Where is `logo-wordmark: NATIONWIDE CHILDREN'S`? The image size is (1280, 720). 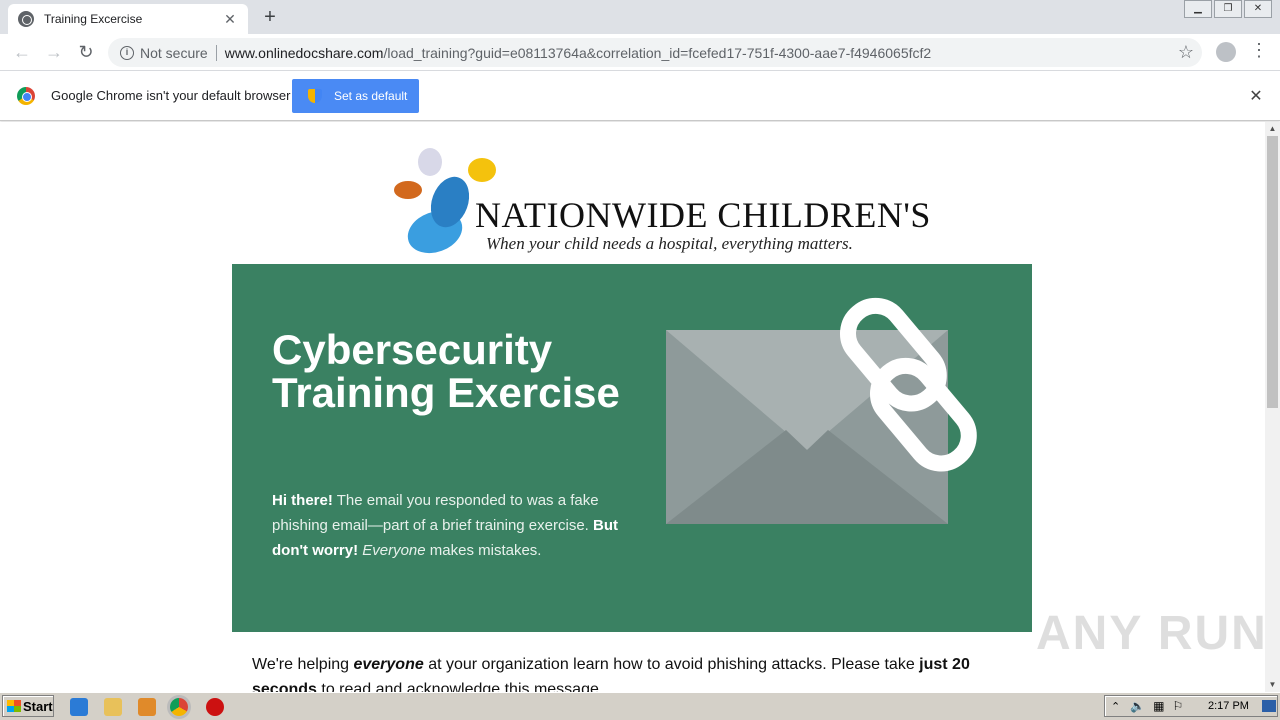 logo-wordmark: NATIONWIDE CHILDREN'S is located at coordinates (703, 215).